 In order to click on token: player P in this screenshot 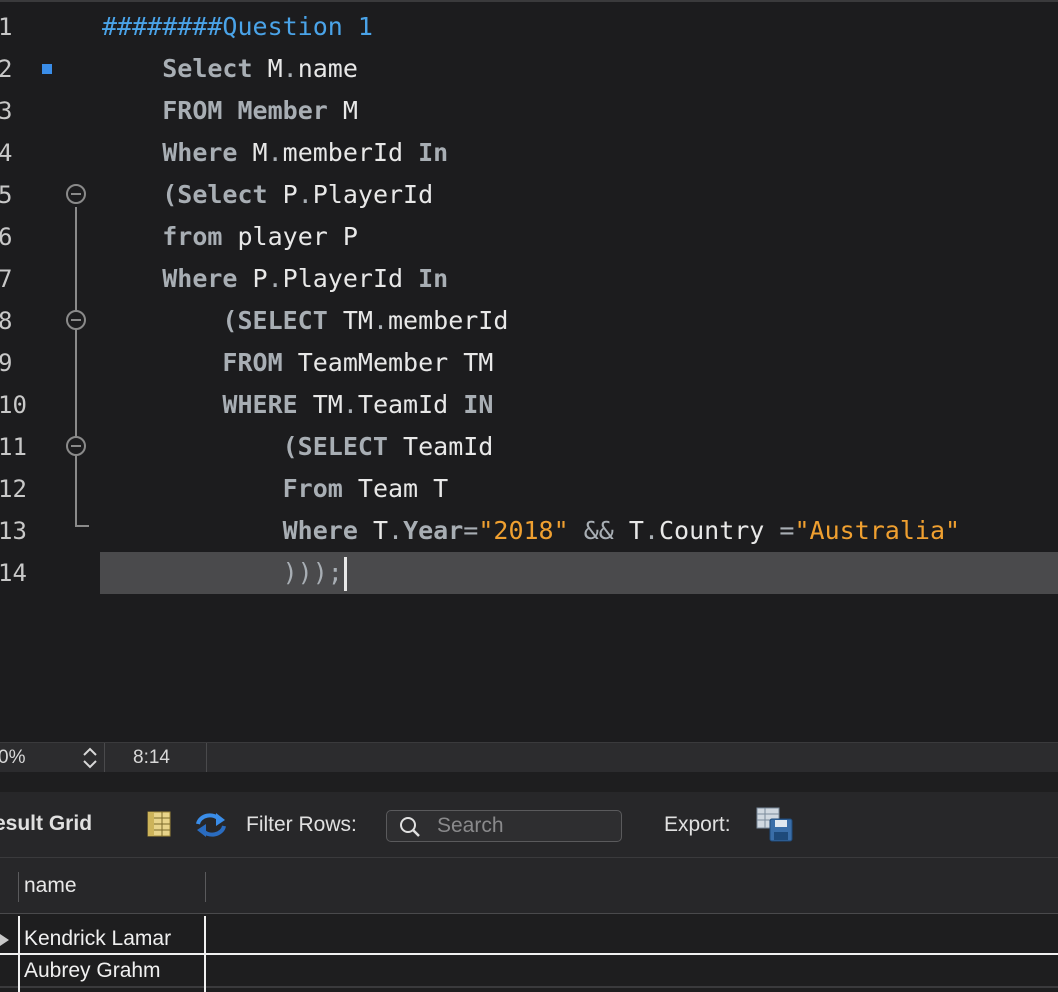, I will do `click(290, 236)`.